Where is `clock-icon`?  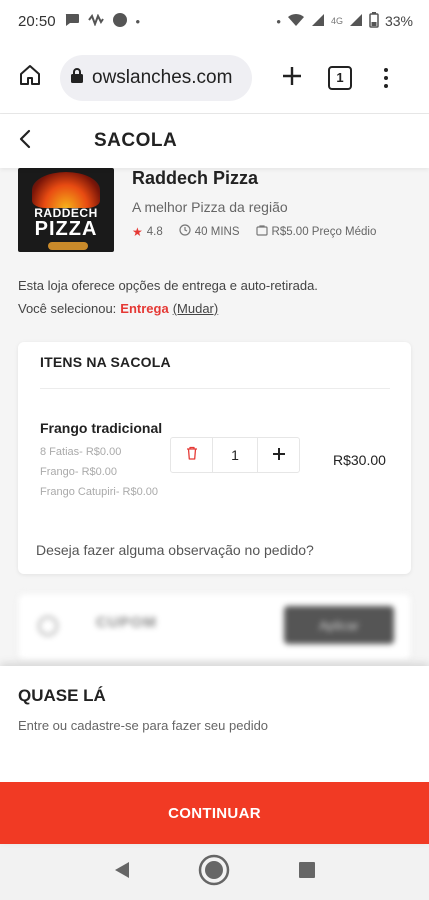 clock-icon is located at coordinates (185, 231).